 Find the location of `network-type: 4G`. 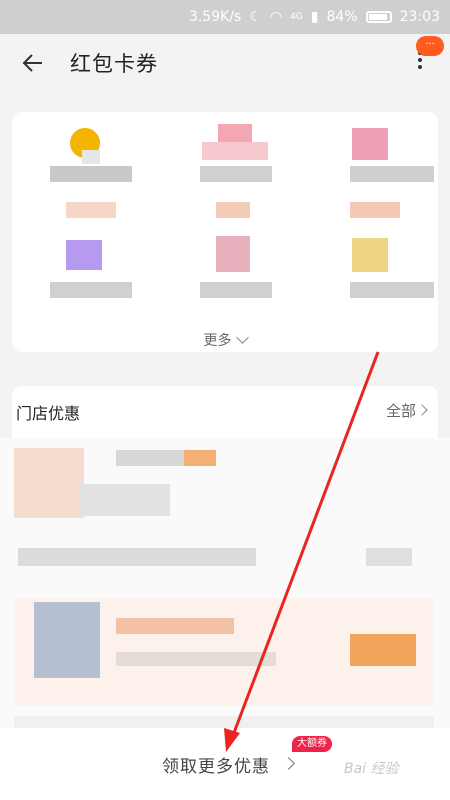

network-type: 4G is located at coordinates (296, 17).